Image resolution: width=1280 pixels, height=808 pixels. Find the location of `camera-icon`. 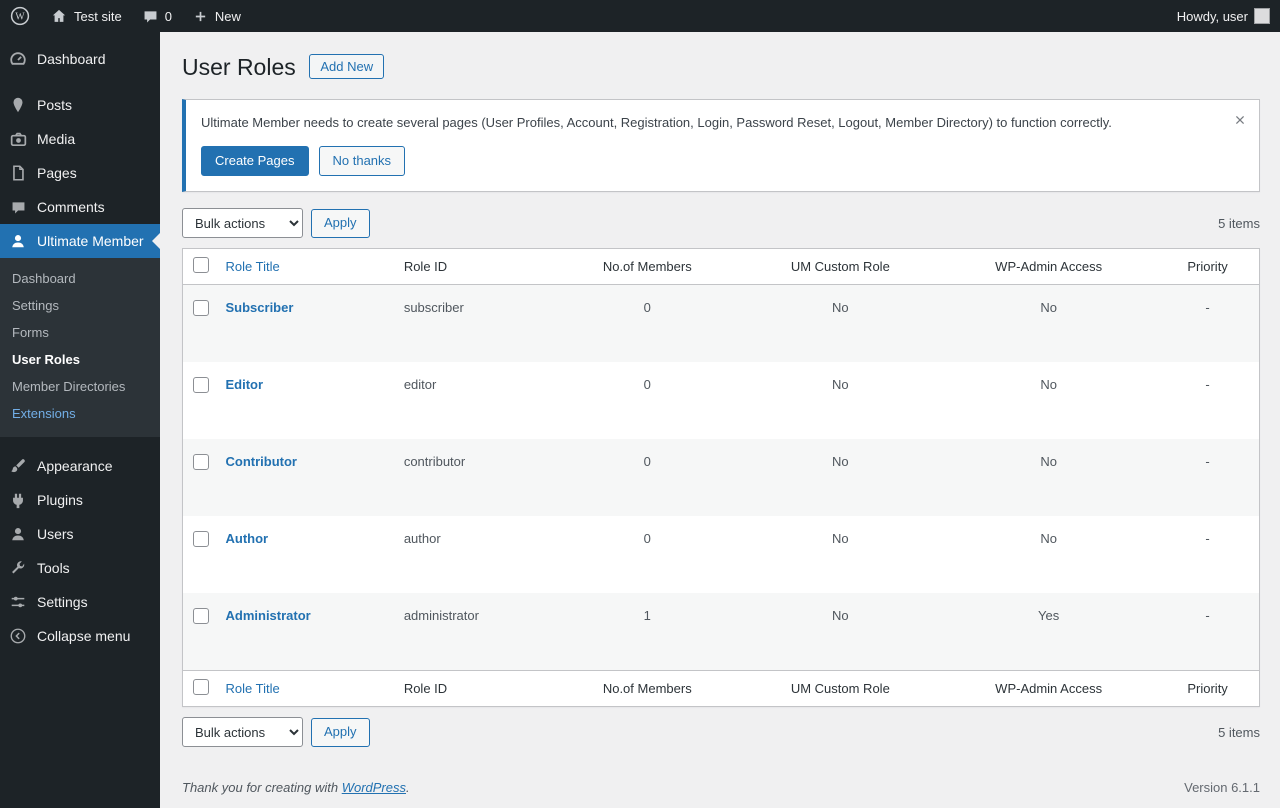

camera-icon is located at coordinates (18, 139).